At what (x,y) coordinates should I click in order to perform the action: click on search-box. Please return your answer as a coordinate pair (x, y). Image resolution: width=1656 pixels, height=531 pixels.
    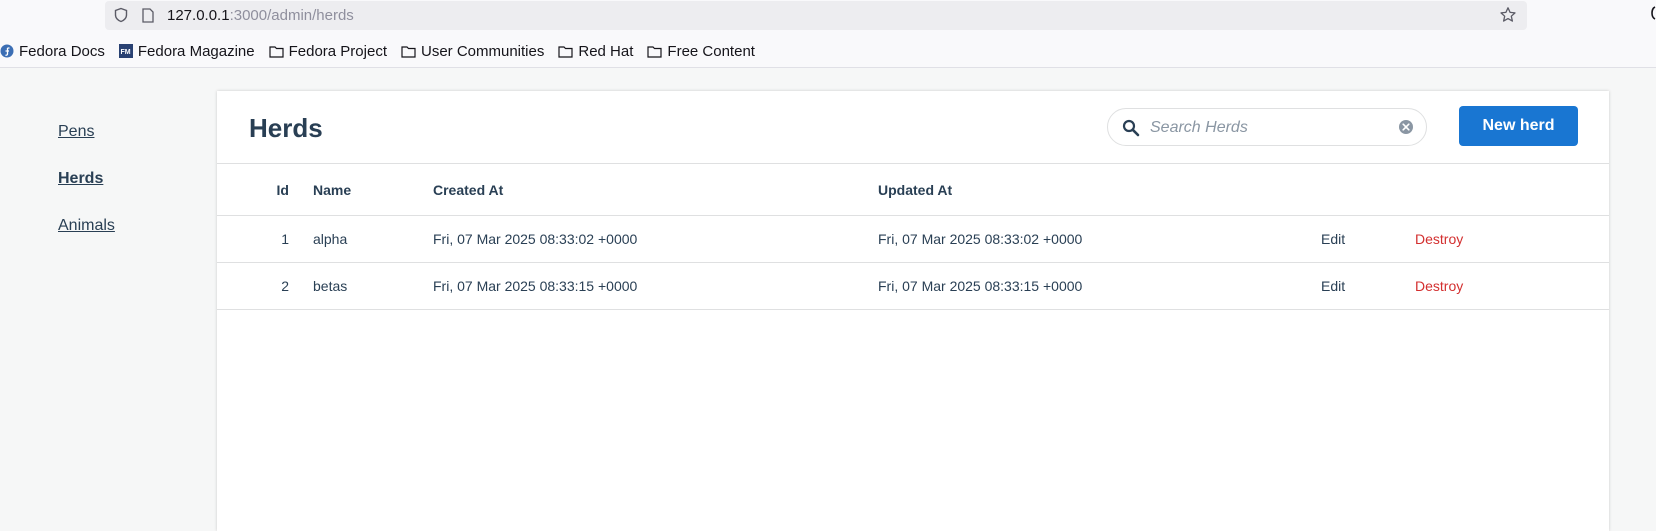
    Looking at the image, I should click on (1267, 127).